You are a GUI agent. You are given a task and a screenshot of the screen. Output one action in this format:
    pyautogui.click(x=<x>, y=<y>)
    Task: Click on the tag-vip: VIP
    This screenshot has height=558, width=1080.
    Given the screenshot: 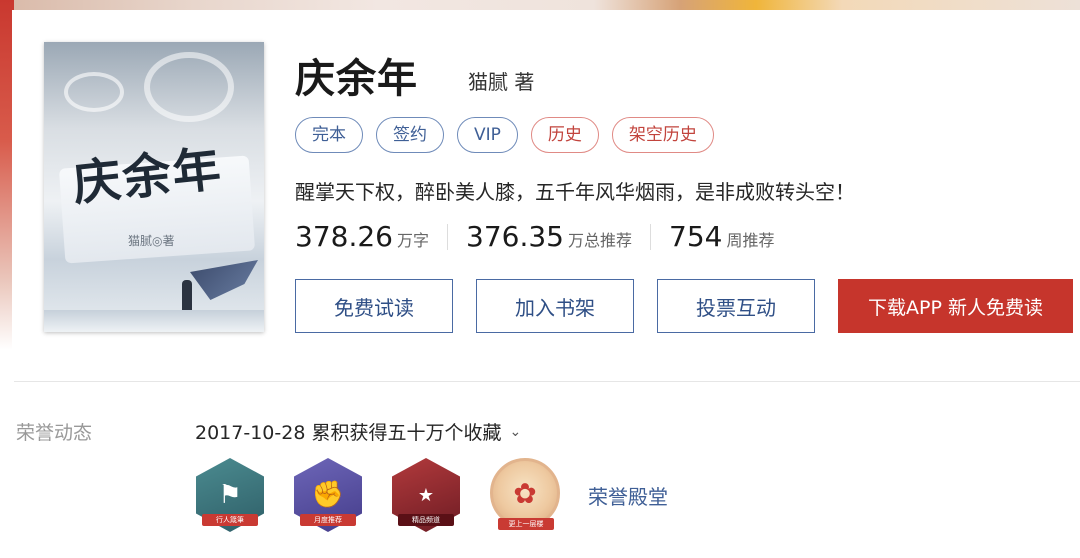 What is the action you would take?
    pyautogui.click(x=487, y=135)
    